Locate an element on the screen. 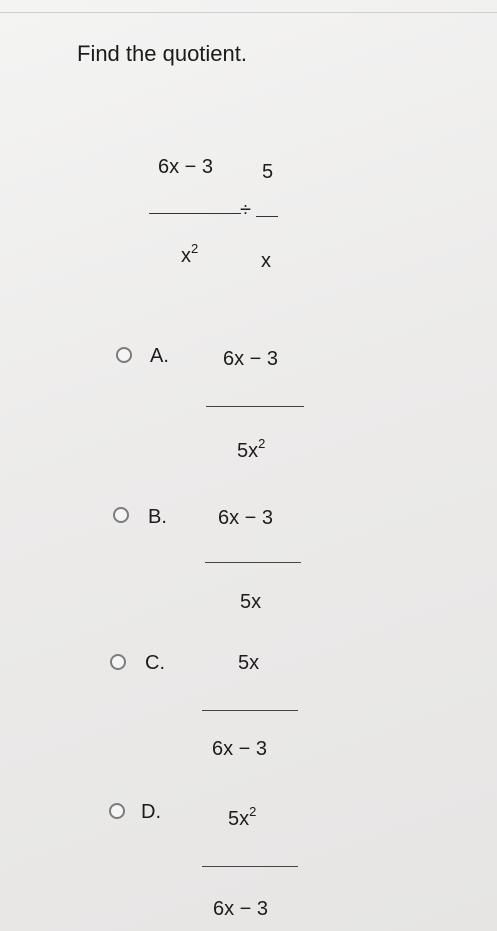  term1-numerator: 6x − 3 is located at coordinates (186, 167).